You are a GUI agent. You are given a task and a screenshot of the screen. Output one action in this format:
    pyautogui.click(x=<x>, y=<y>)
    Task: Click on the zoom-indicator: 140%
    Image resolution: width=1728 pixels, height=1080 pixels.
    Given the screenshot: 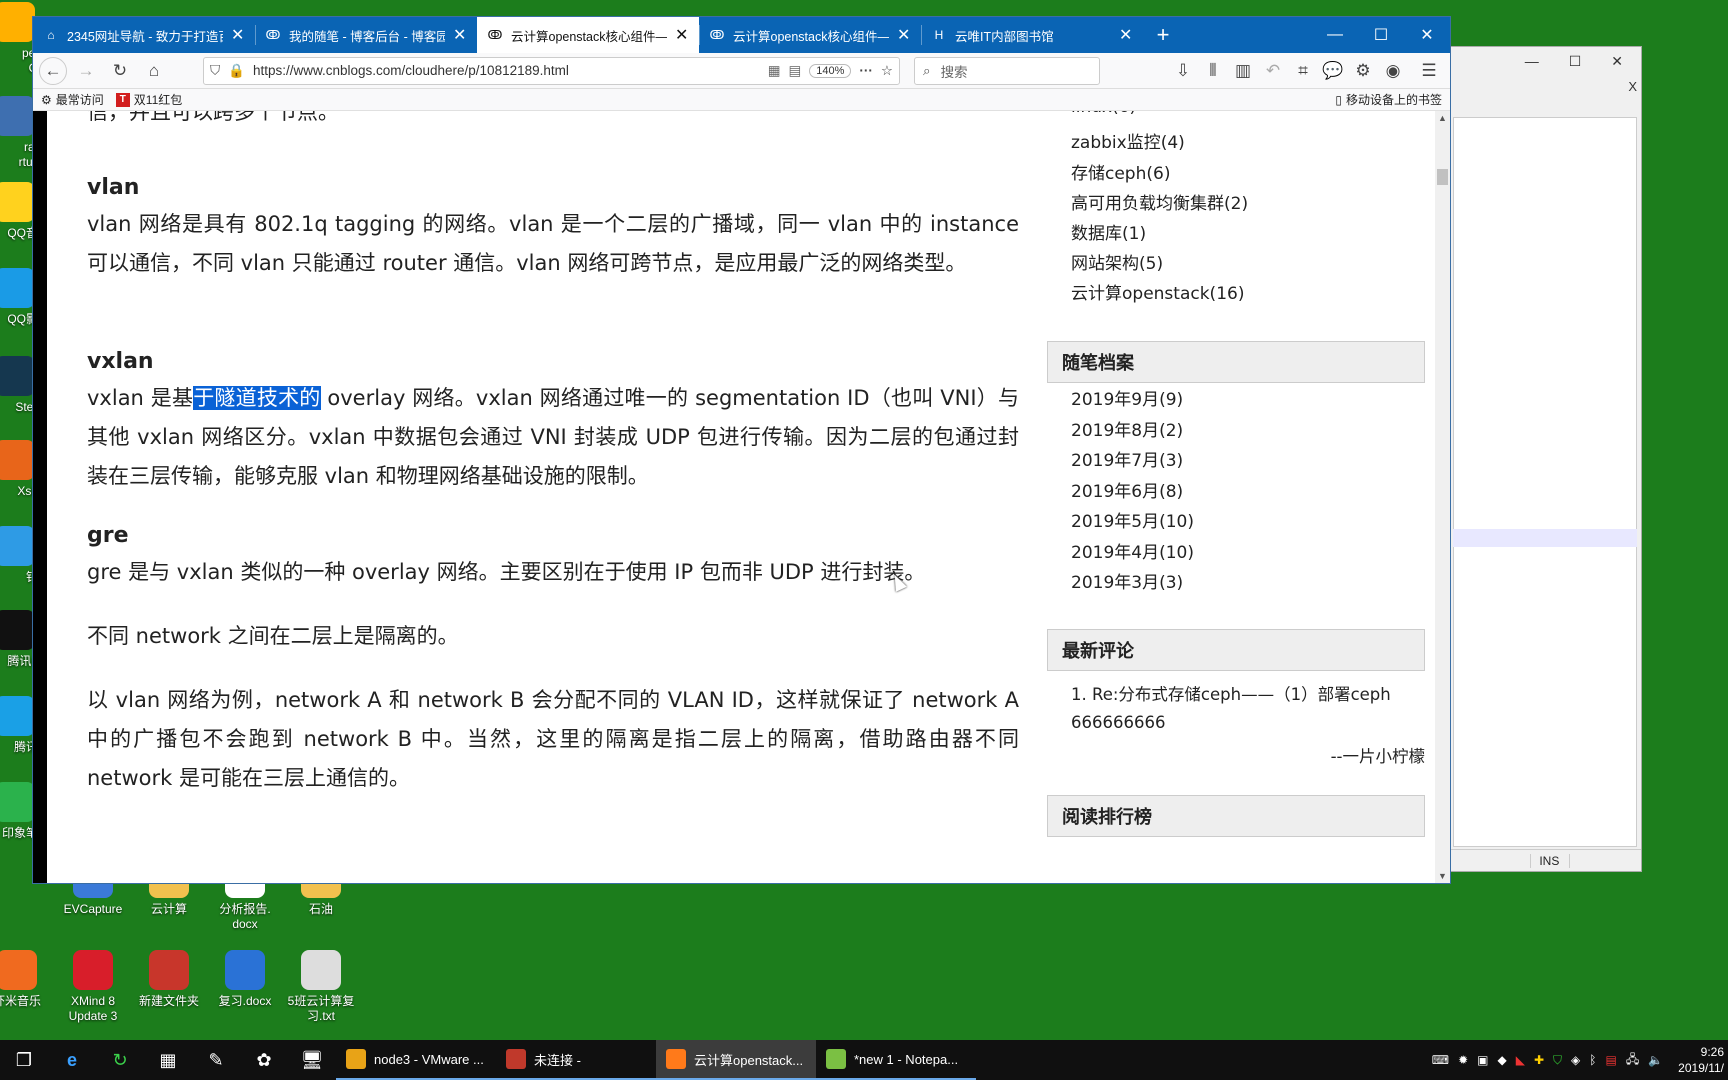 What is the action you would take?
    pyautogui.click(x=830, y=70)
    